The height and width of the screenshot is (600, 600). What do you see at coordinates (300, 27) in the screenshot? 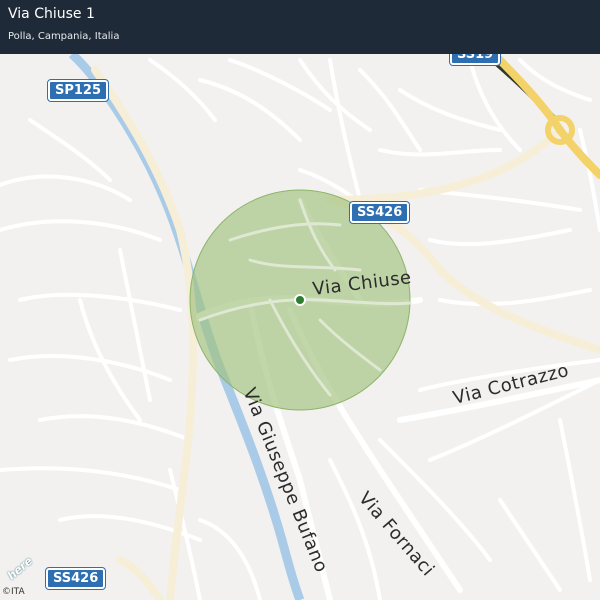
I see `location-header: Via Chiuse 1 Polla, Campania, Italia` at bounding box center [300, 27].